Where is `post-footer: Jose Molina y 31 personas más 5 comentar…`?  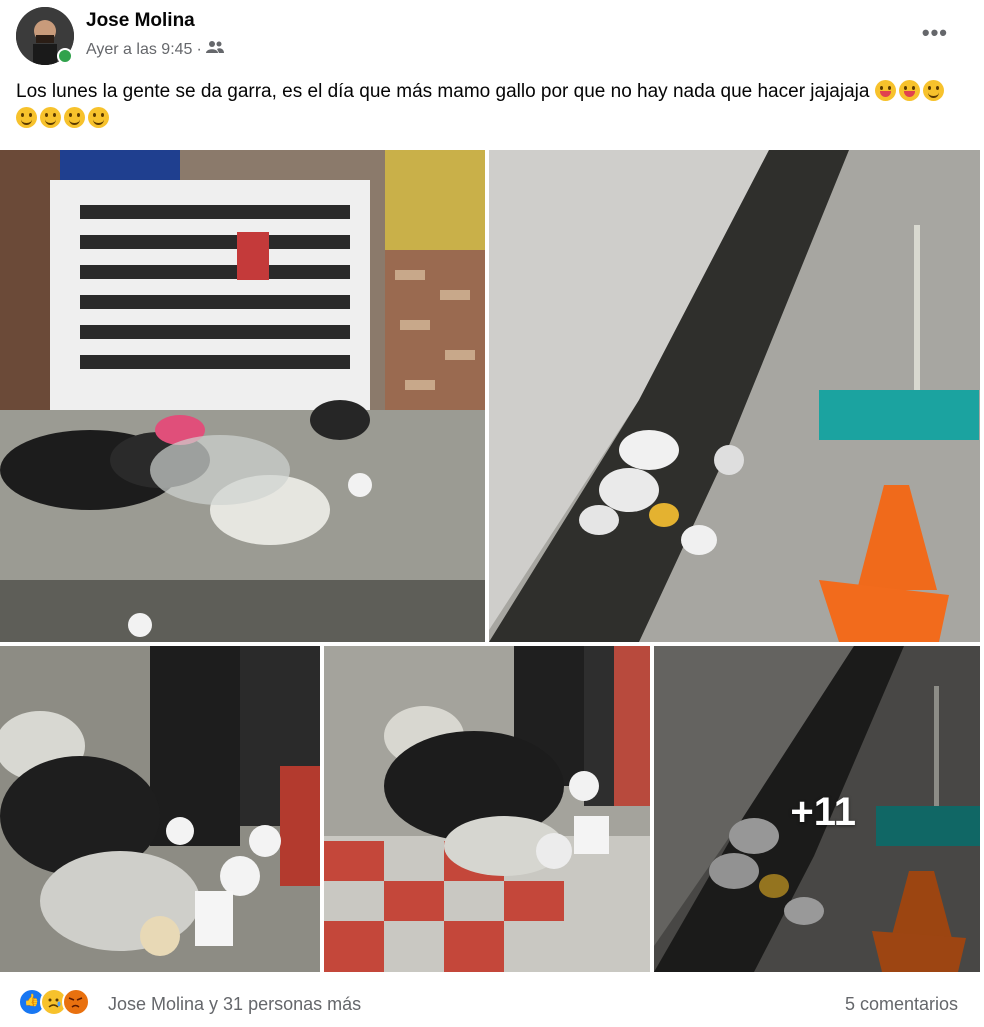 post-footer: Jose Molina y 31 personas más 5 comentar… is located at coordinates (492, 1005).